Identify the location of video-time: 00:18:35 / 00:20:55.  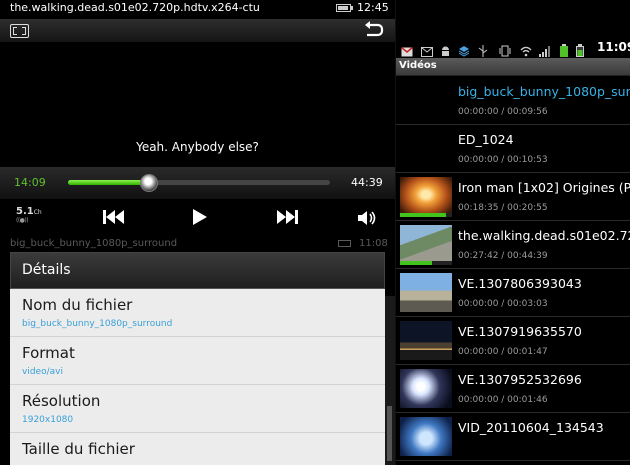
(503, 208).